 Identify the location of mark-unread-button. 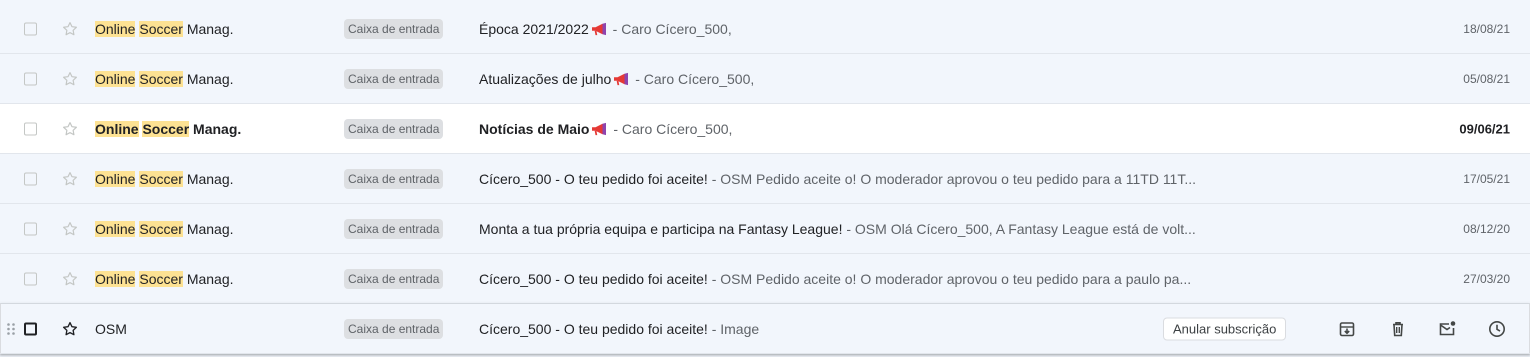
(1447, 329).